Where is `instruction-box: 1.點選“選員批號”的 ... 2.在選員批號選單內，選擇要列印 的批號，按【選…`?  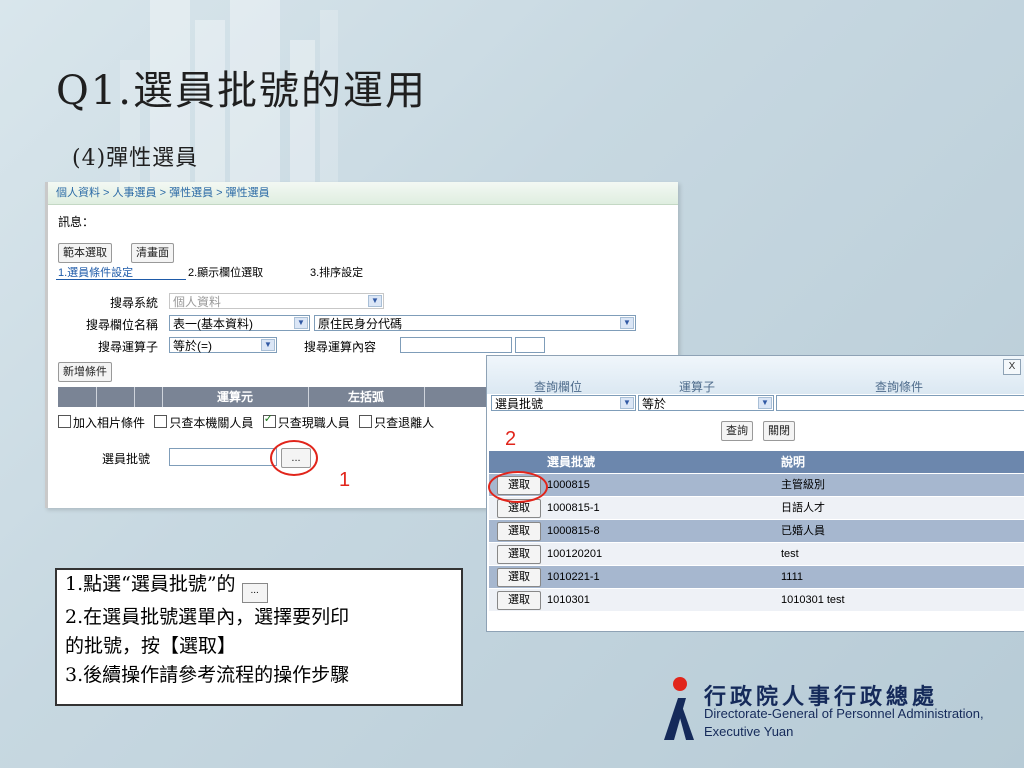
instruction-box: 1.點選“選員批號”的 ... 2.在選員批號選單內，選擇要列印 的批號，按【選… is located at coordinates (259, 637).